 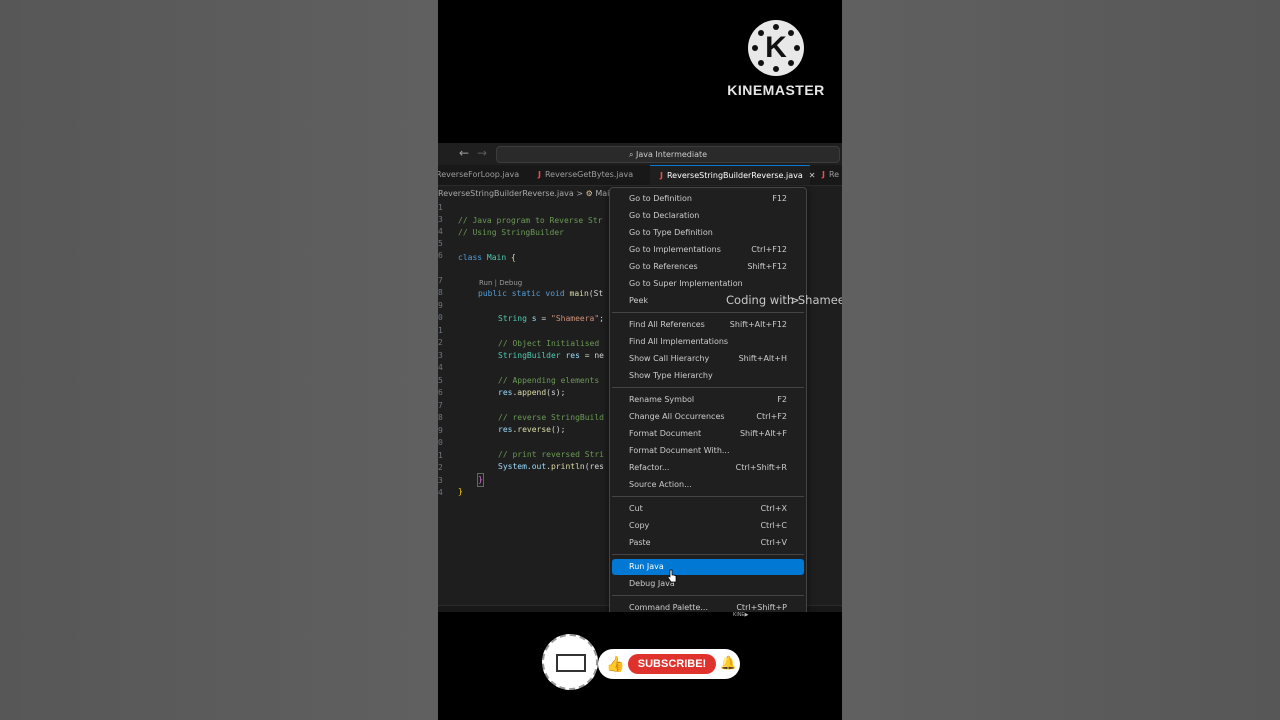 What do you see at coordinates (500, 283) in the screenshot?
I see `codelens-run-debug: Run | Debug` at bounding box center [500, 283].